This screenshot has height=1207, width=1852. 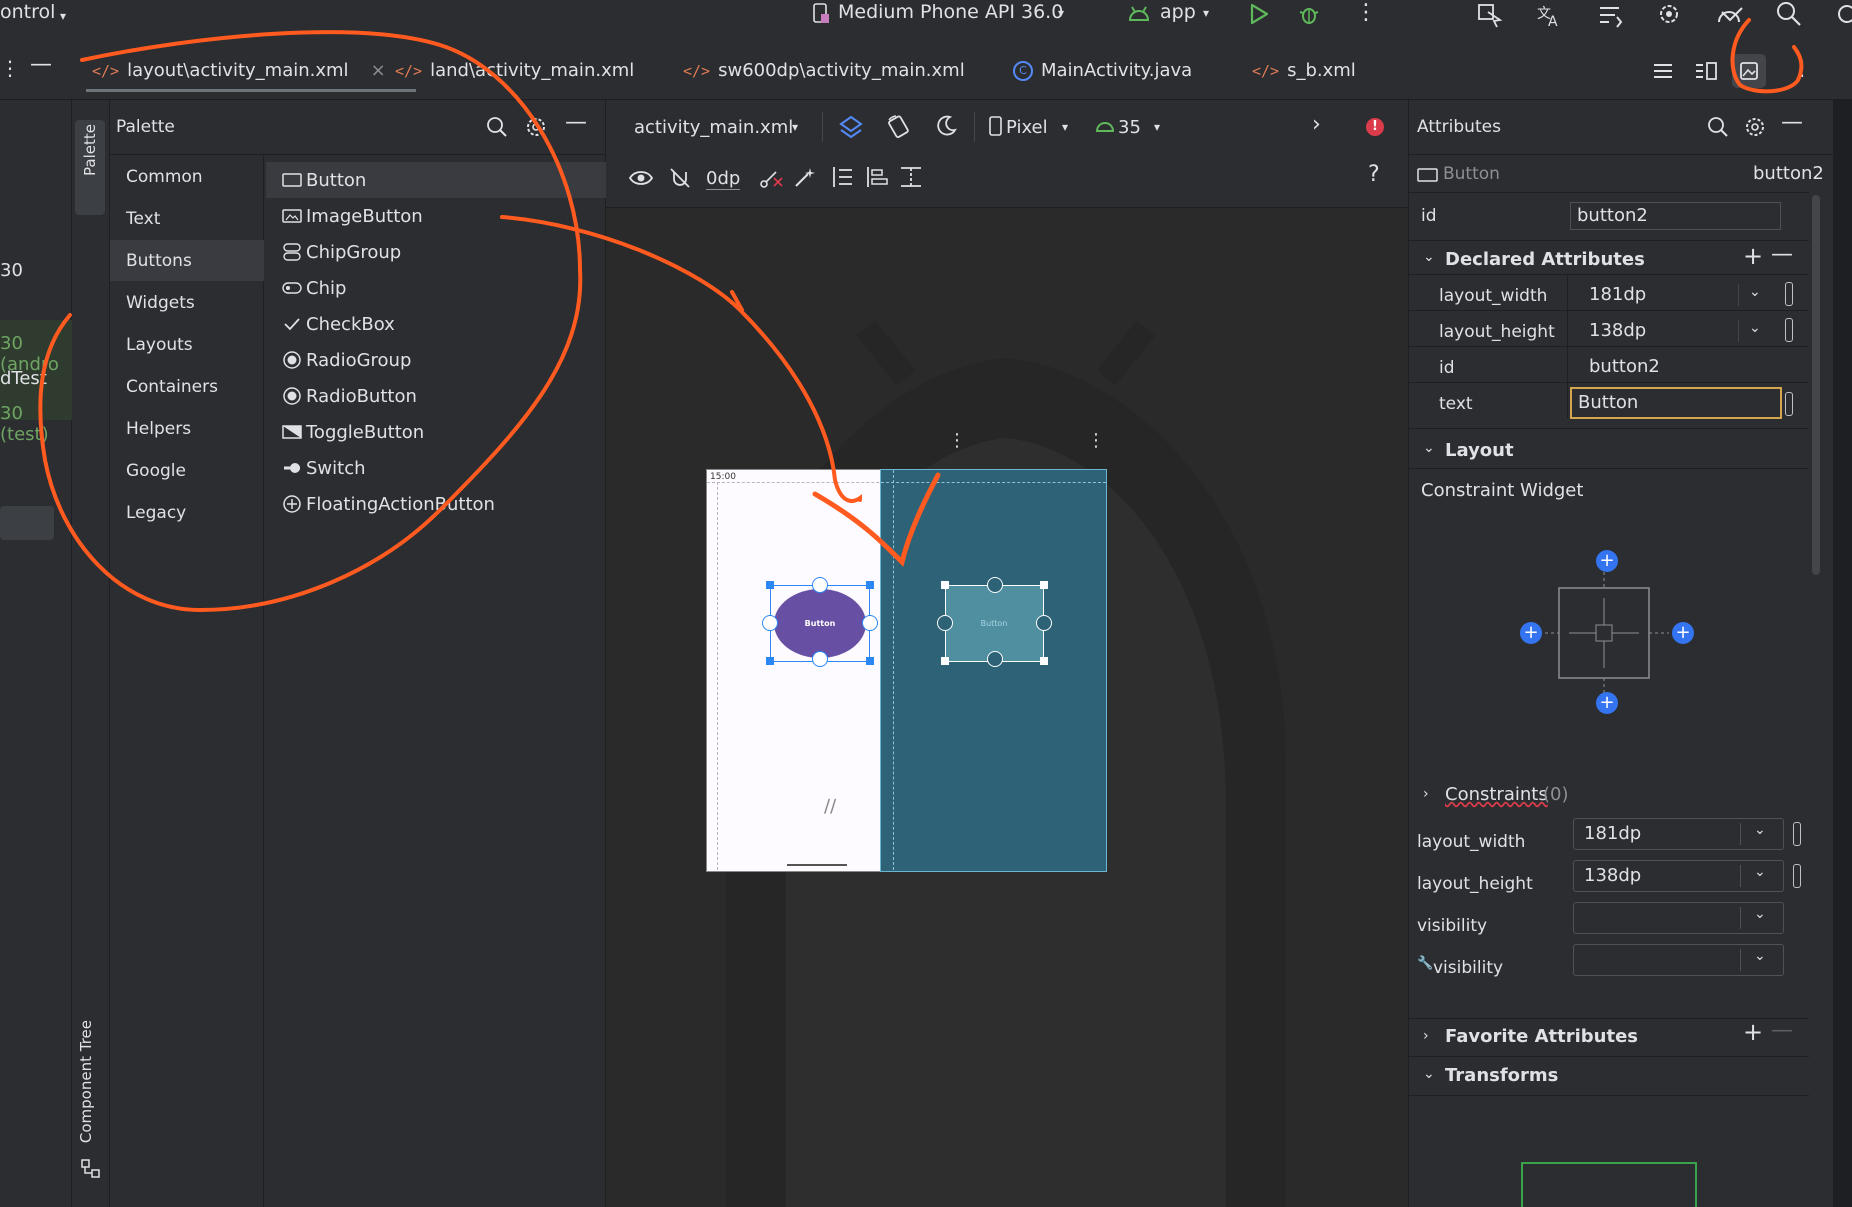 I want to click on blueprint-preview-screen: Button, so click(x=993, y=670).